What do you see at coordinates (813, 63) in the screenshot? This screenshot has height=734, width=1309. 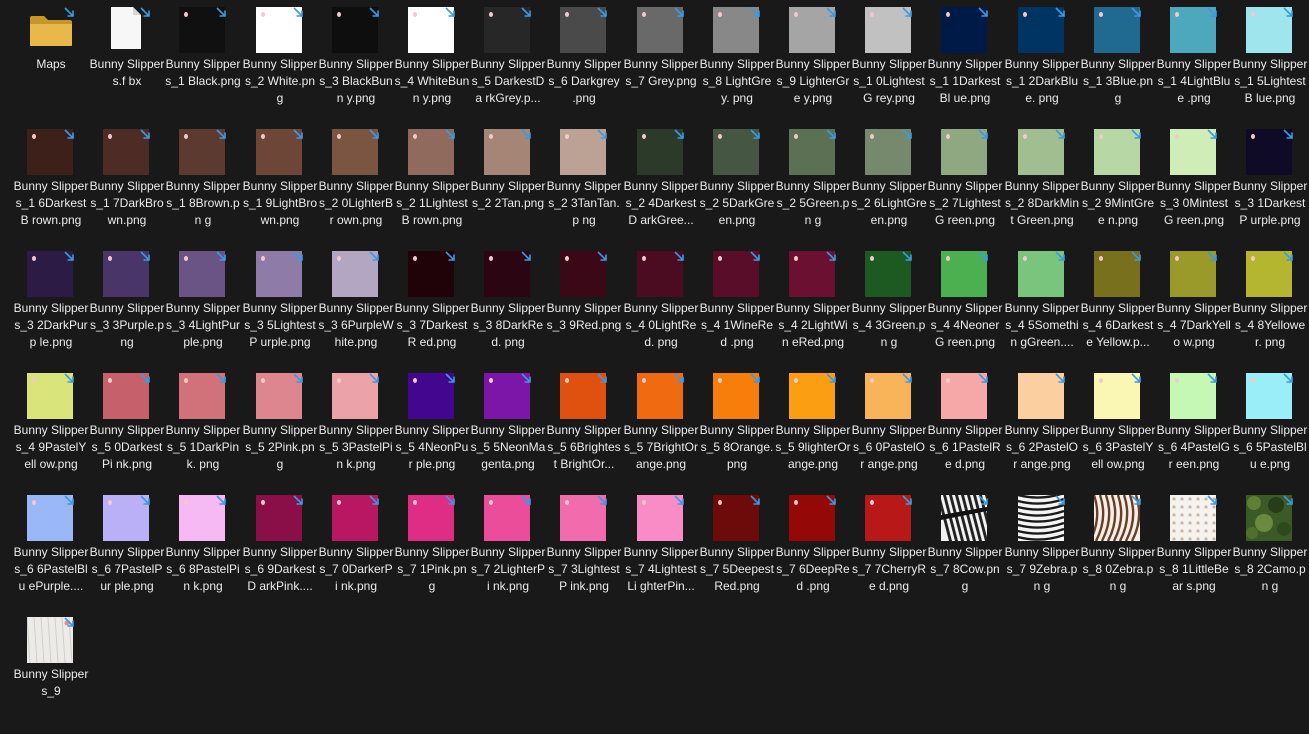 I see `file-item: Bunny Slippers_9 LighterGre y.png` at bounding box center [813, 63].